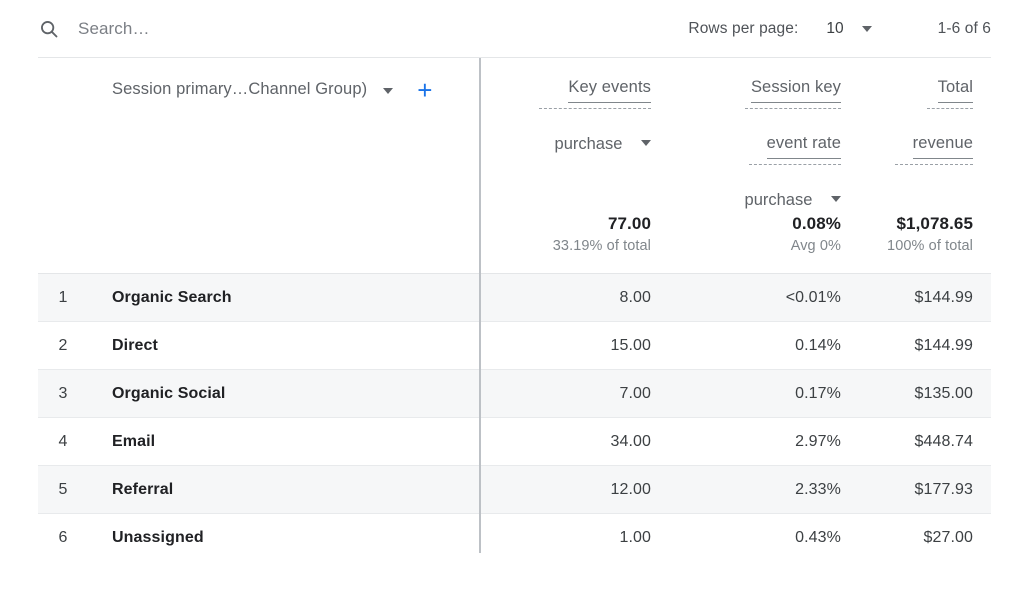  What do you see at coordinates (755, 144) in the screenshot?
I see `metric-header-line: event rate` at bounding box center [755, 144].